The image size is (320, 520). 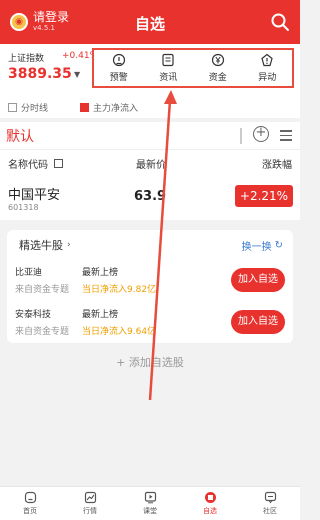 What do you see at coordinates (118, 78) in the screenshot?
I see `tool-label: 预警` at bounding box center [118, 78].